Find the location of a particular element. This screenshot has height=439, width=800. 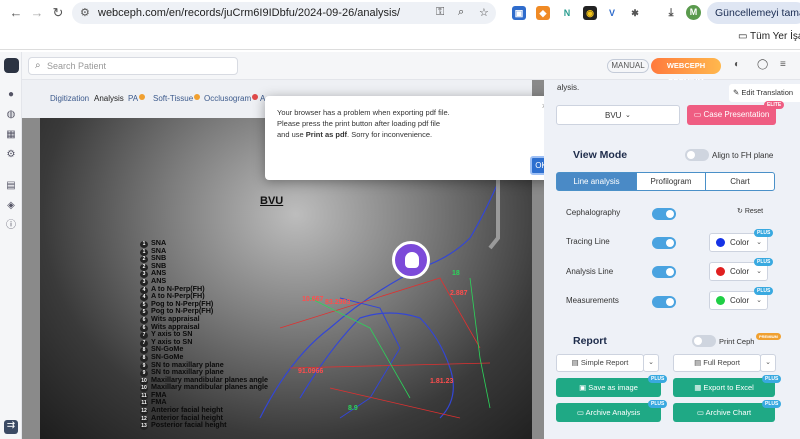

cephalography-toggle is located at coordinates (664, 214).